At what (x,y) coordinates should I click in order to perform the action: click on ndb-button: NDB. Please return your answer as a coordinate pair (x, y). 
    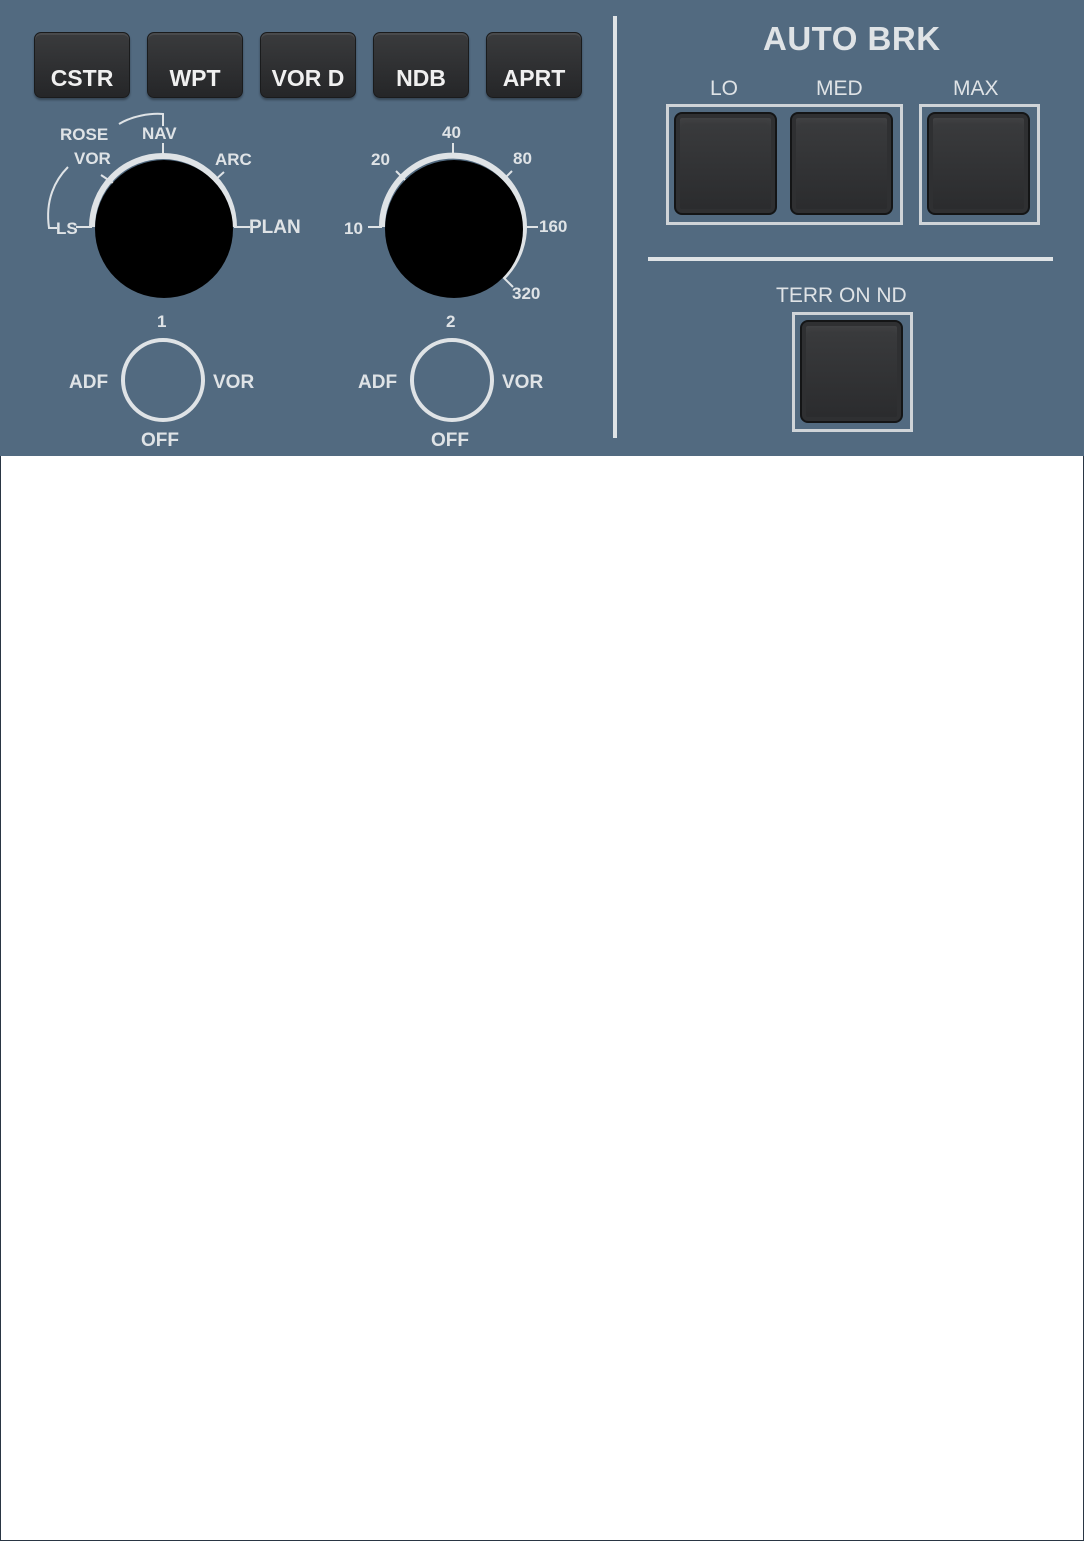
    Looking at the image, I should click on (421, 65).